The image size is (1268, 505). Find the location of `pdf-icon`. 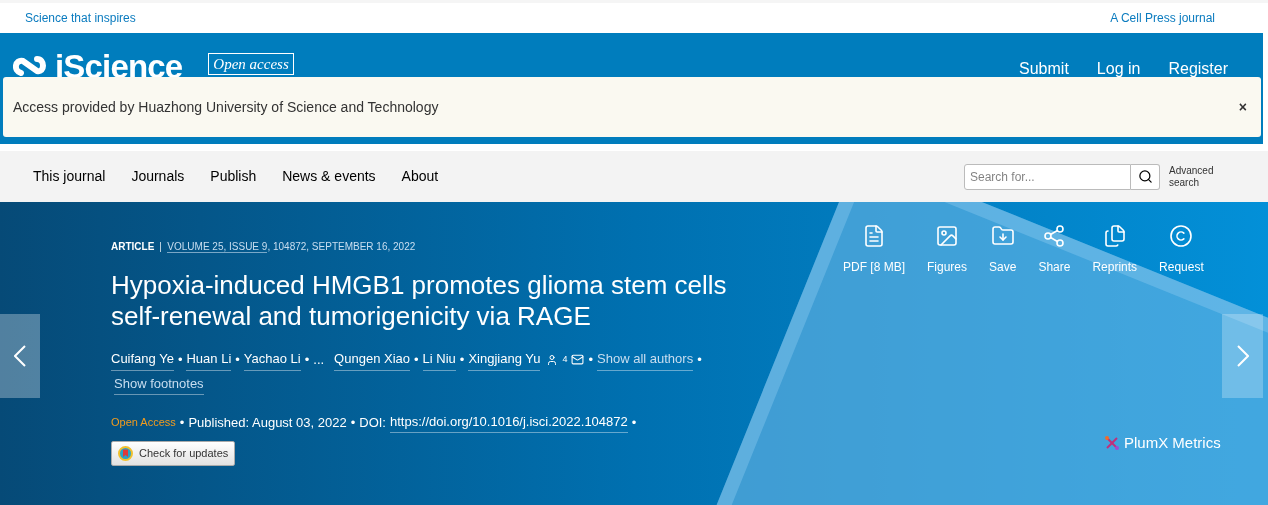

pdf-icon is located at coordinates (874, 236).